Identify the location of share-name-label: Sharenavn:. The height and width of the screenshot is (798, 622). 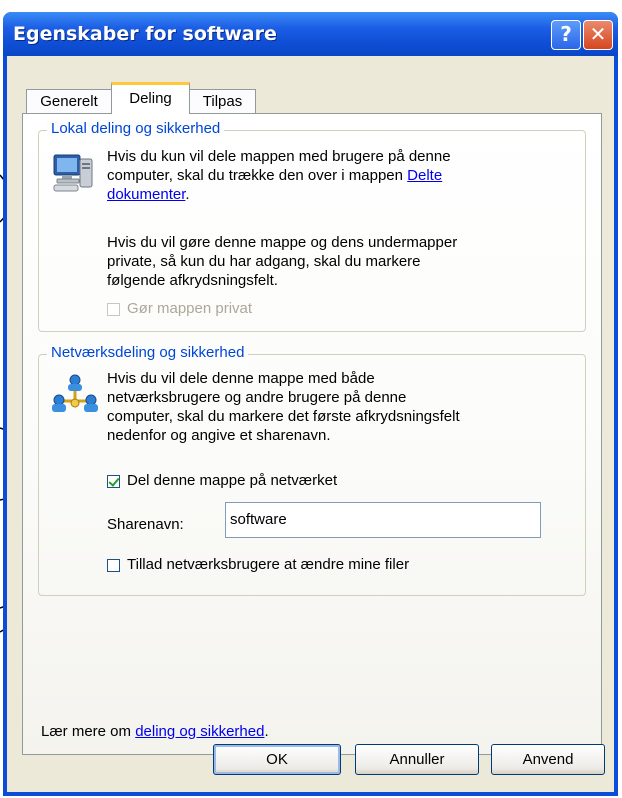
(145, 524).